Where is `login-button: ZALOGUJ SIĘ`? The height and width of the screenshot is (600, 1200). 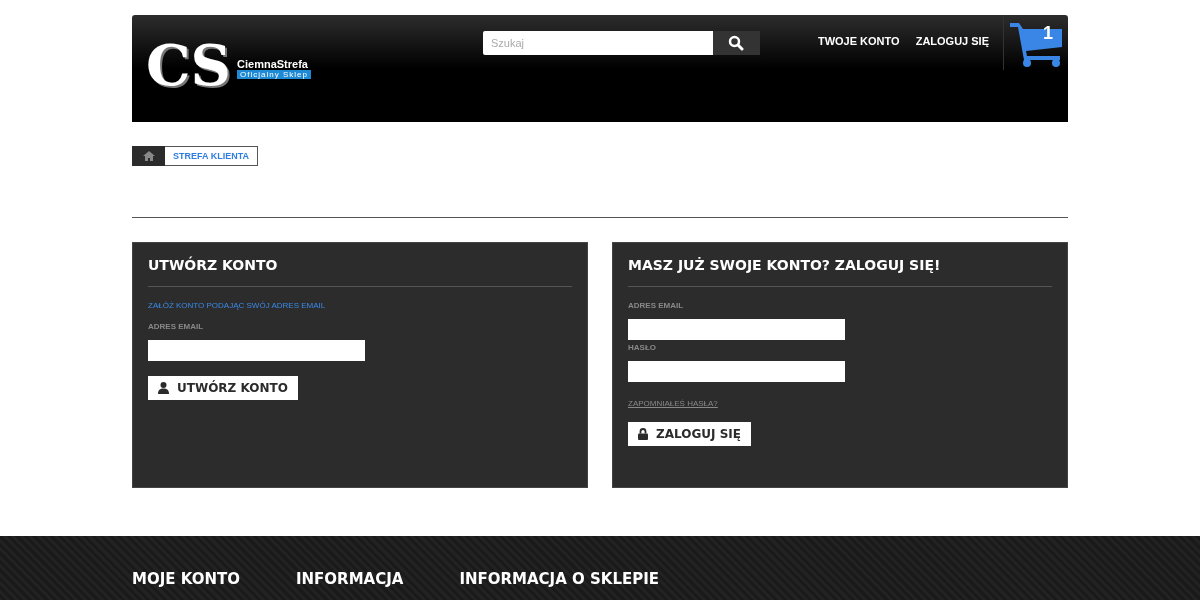 login-button: ZALOGUJ SIĘ is located at coordinates (689, 434).